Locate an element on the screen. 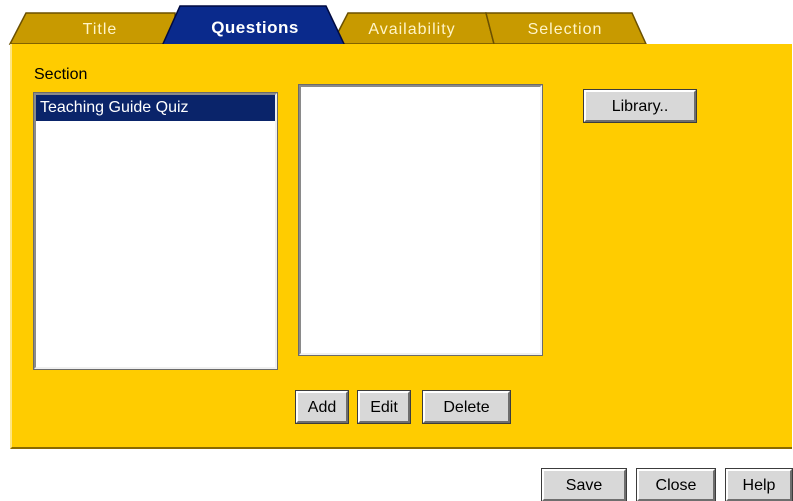  library-button: Library.. is located at coordinates (640, 106).